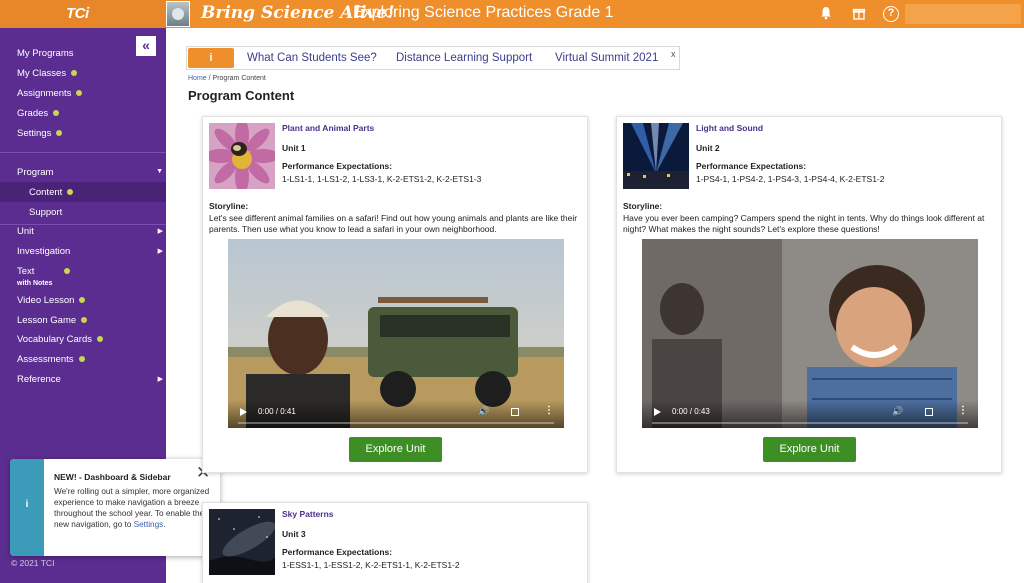 The image size is (1024, 583). What do you see at coordinates (39, 379) in the screenshot?
I see `sidebar-item-label: Reference` at bounding box center [39, 379].